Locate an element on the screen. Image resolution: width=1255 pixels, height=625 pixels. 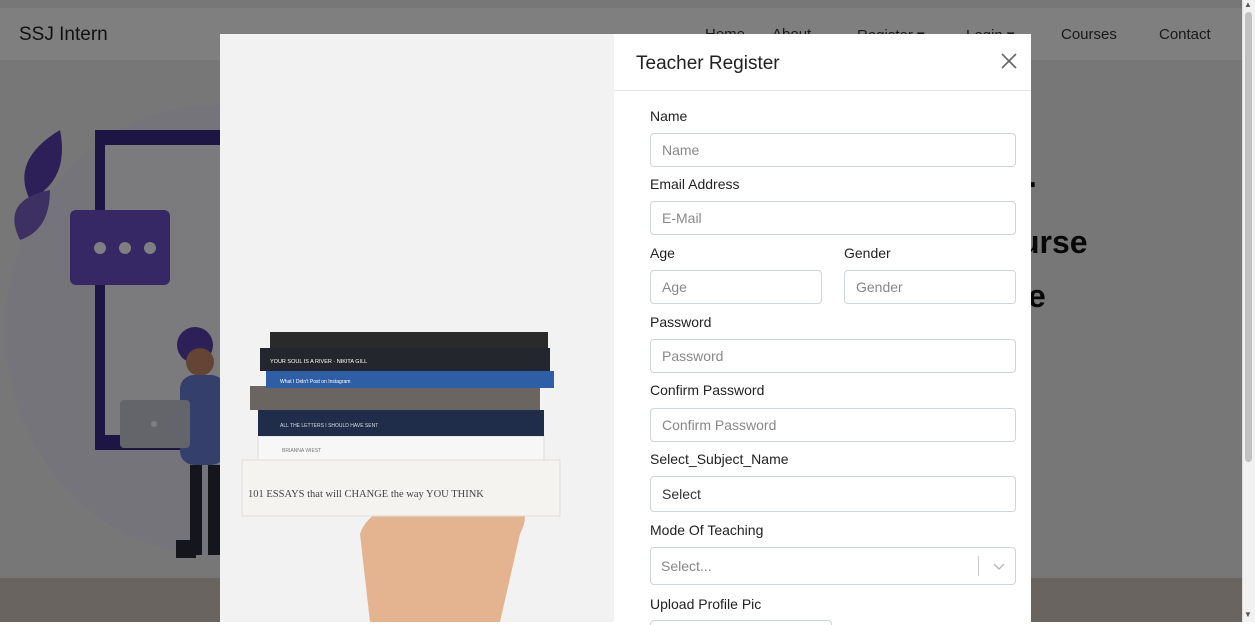
mode-label: Mode Of Teaching is located at coordinates (707, 530).